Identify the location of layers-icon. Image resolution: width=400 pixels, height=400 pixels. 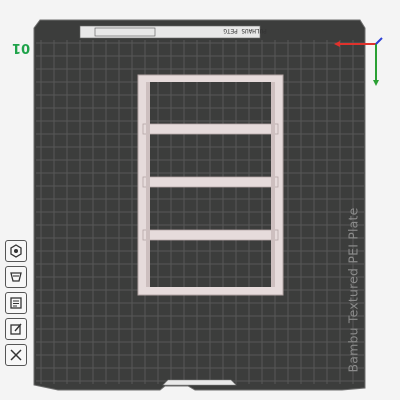
(16, 303).